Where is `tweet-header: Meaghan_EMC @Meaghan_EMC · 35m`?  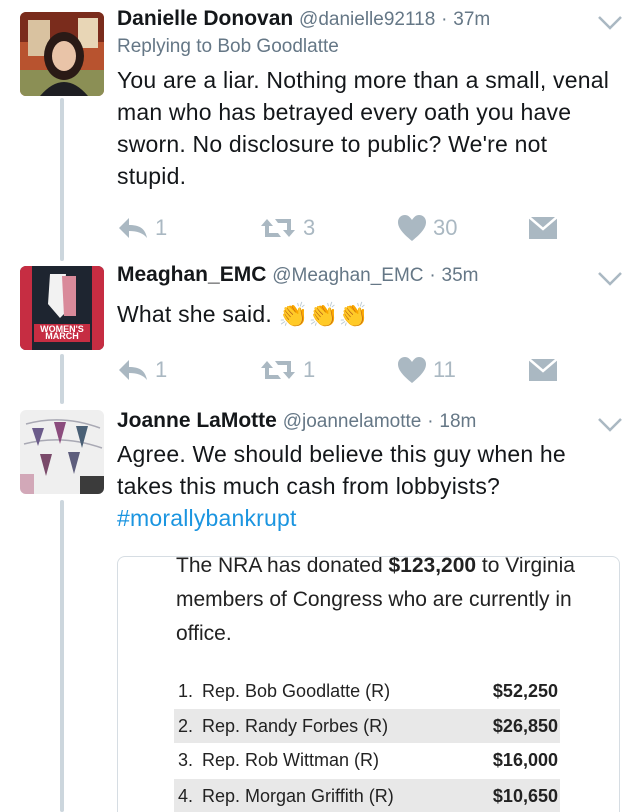
tweet-header: Meaghan_EMC @Meaghan_EMC · 35m is located at coordinates (298, 275).